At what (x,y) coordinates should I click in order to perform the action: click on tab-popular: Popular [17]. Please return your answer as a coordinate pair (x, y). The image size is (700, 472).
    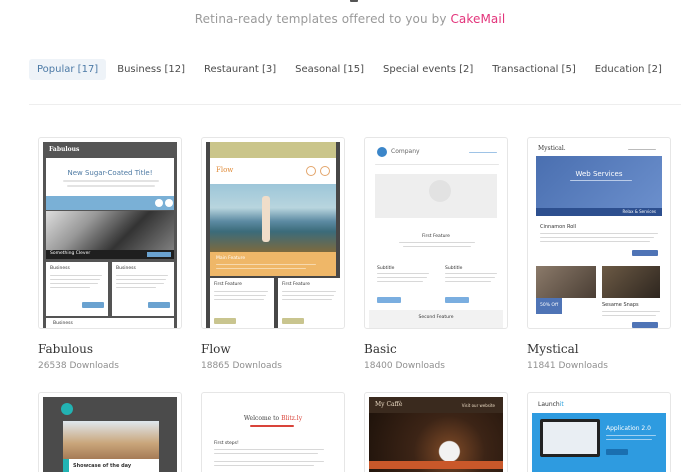
    Looking at the image, I should click on (68, 69).